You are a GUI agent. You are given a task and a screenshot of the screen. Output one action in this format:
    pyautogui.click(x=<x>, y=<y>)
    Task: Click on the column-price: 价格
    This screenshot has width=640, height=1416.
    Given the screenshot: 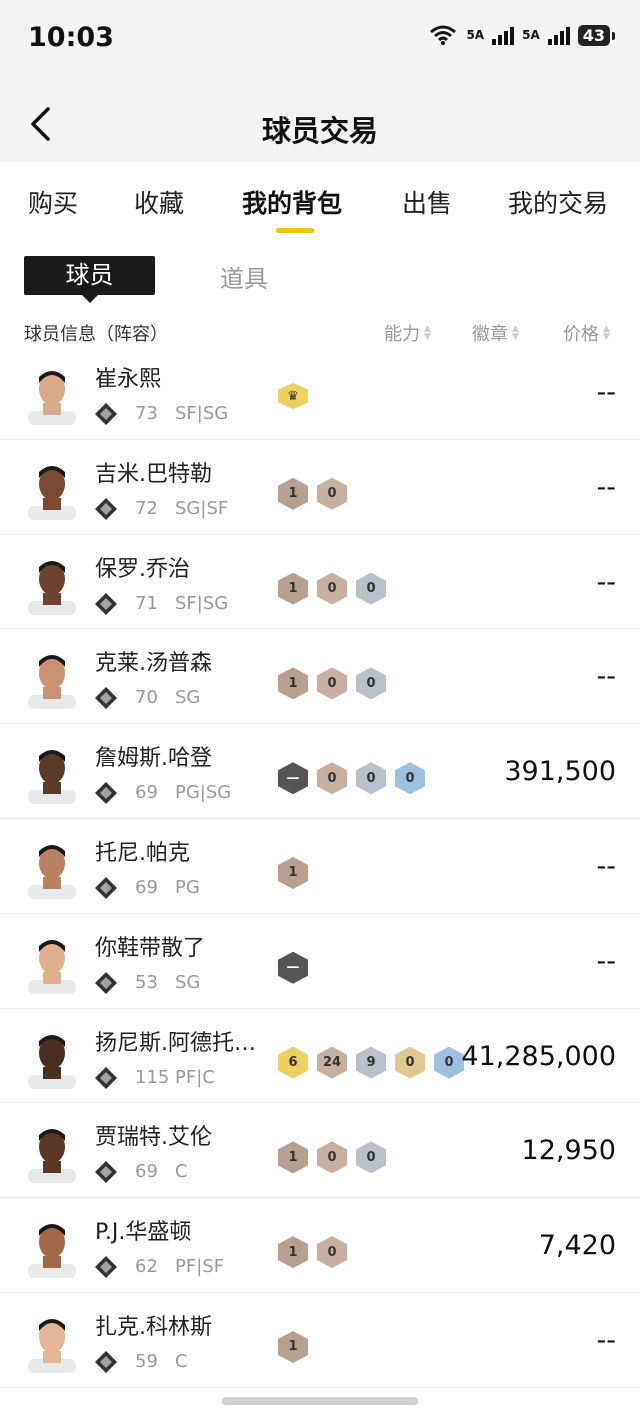 What is the action you would take?
    pyautogui.click(x=581, y=334)
    